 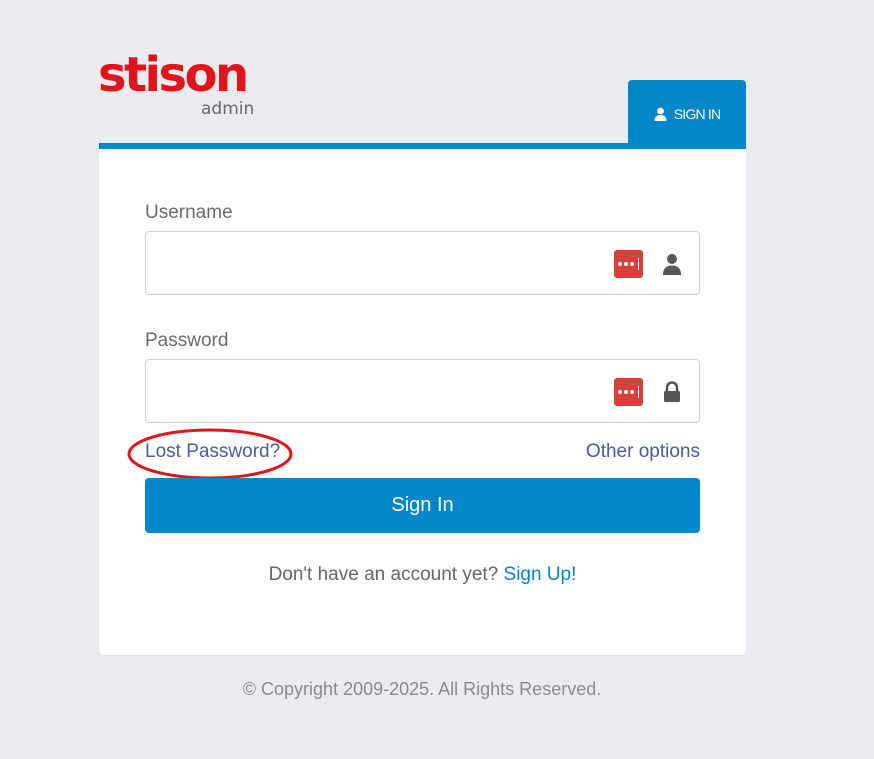 What do you see at coordinates (189, 212) in the screenshot?
I see `username-label: Username` at bounding box center [189, 212].